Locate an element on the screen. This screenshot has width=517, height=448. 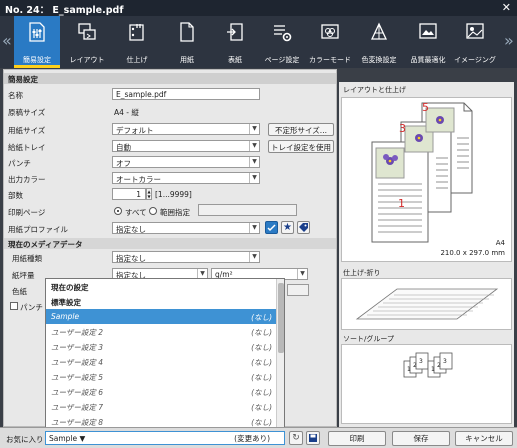
fold-illustration is located at coordinates (427, 304).